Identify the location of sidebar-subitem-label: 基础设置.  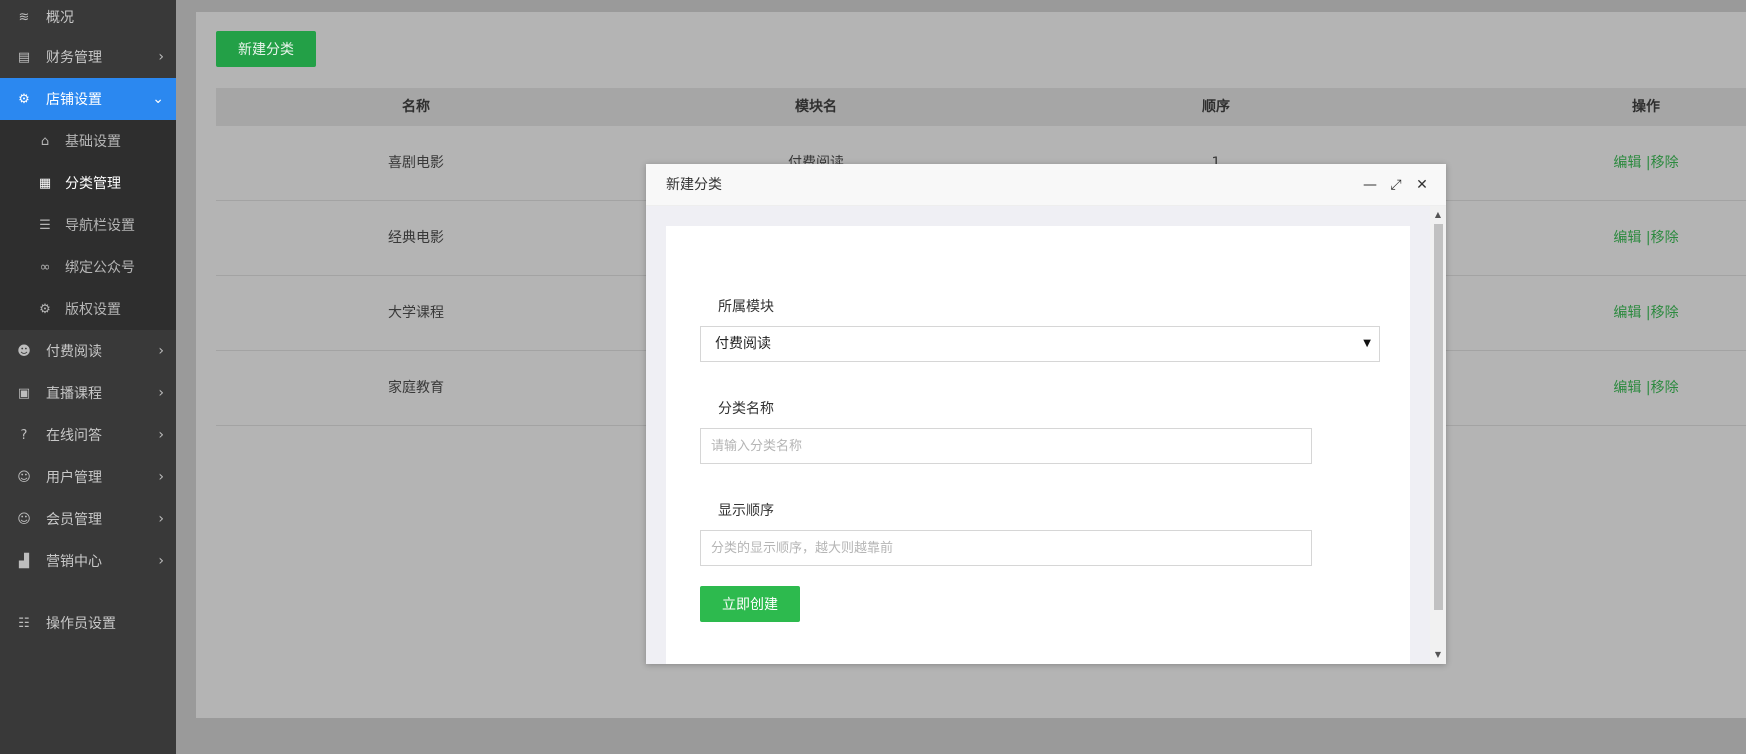
(93, 142).